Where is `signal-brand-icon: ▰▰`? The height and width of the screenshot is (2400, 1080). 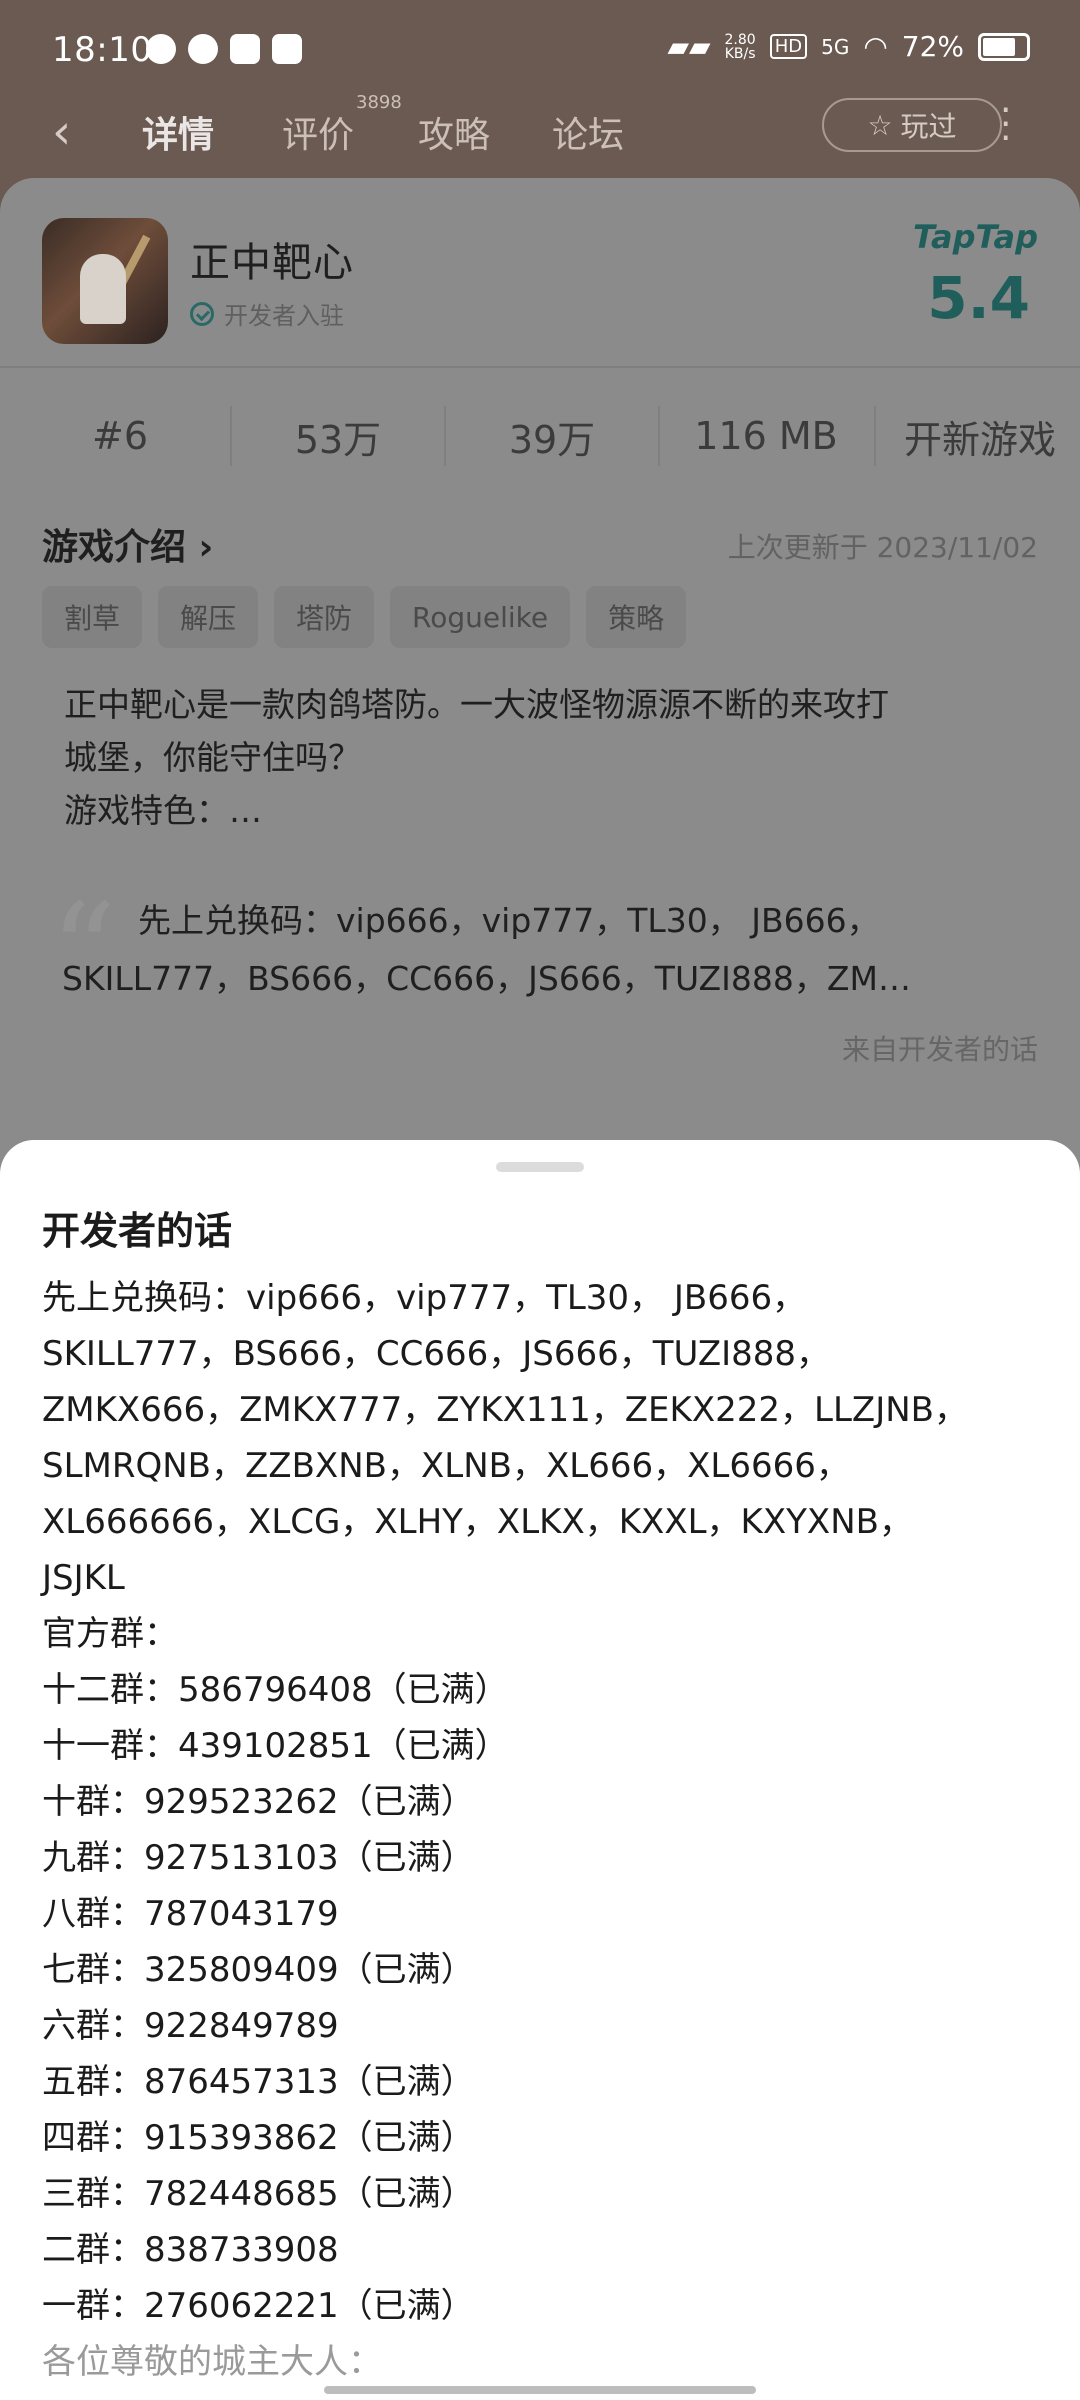 signal-brand-icon: ▰▰ is located at coordinates (689, 46).